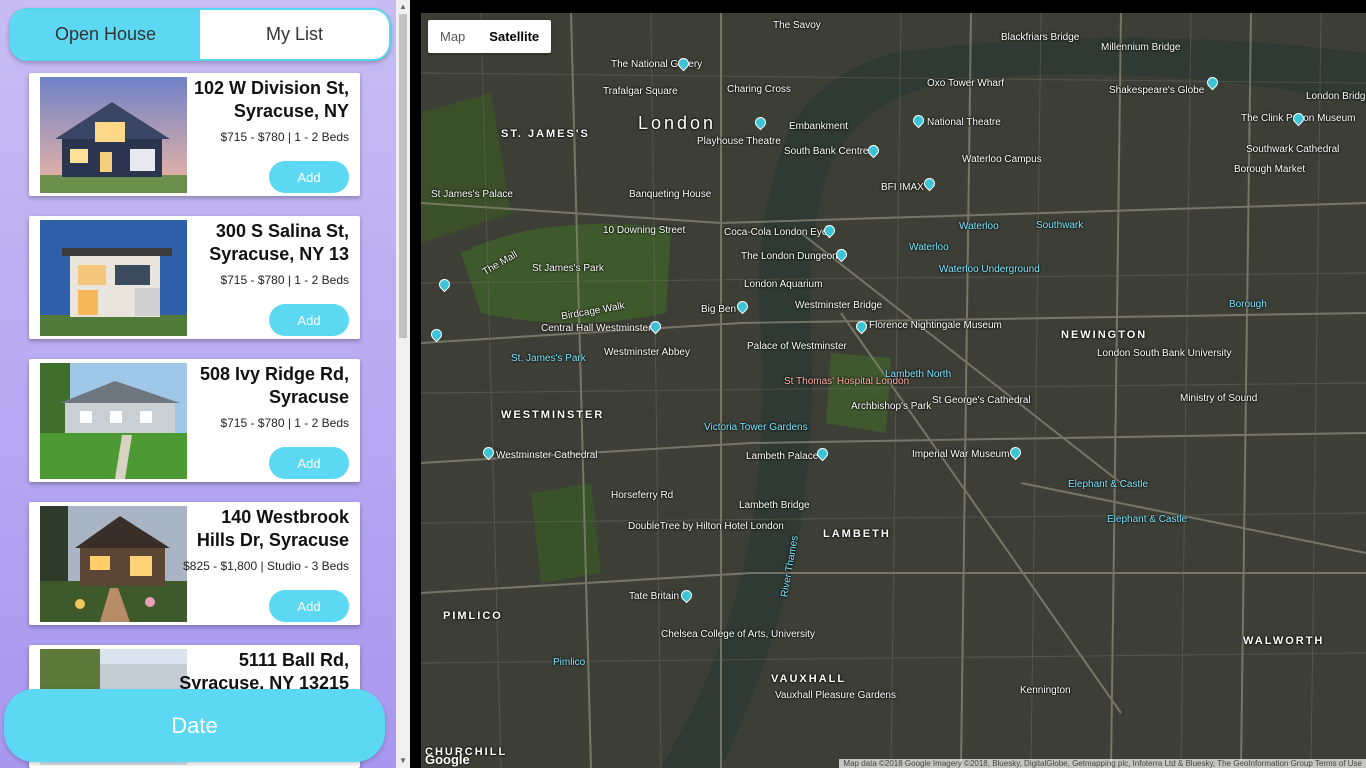  Describe the element at coordinates (279, 242) in the screenshot. I see `listing-address: 300 S Salina St, Syracuse, NY 13` at that location.